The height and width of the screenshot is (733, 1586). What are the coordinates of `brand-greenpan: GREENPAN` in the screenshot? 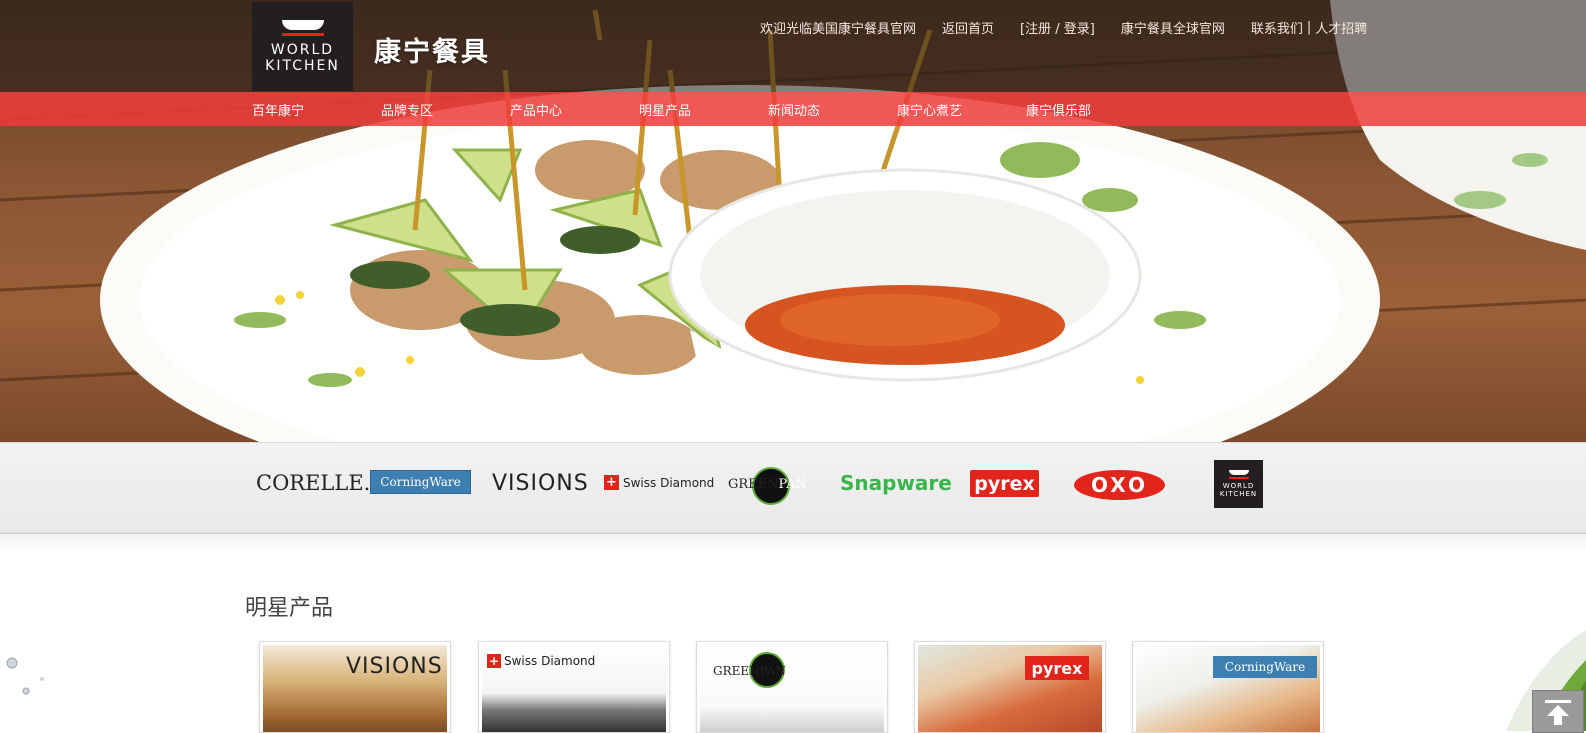 It's located at (767, 485).